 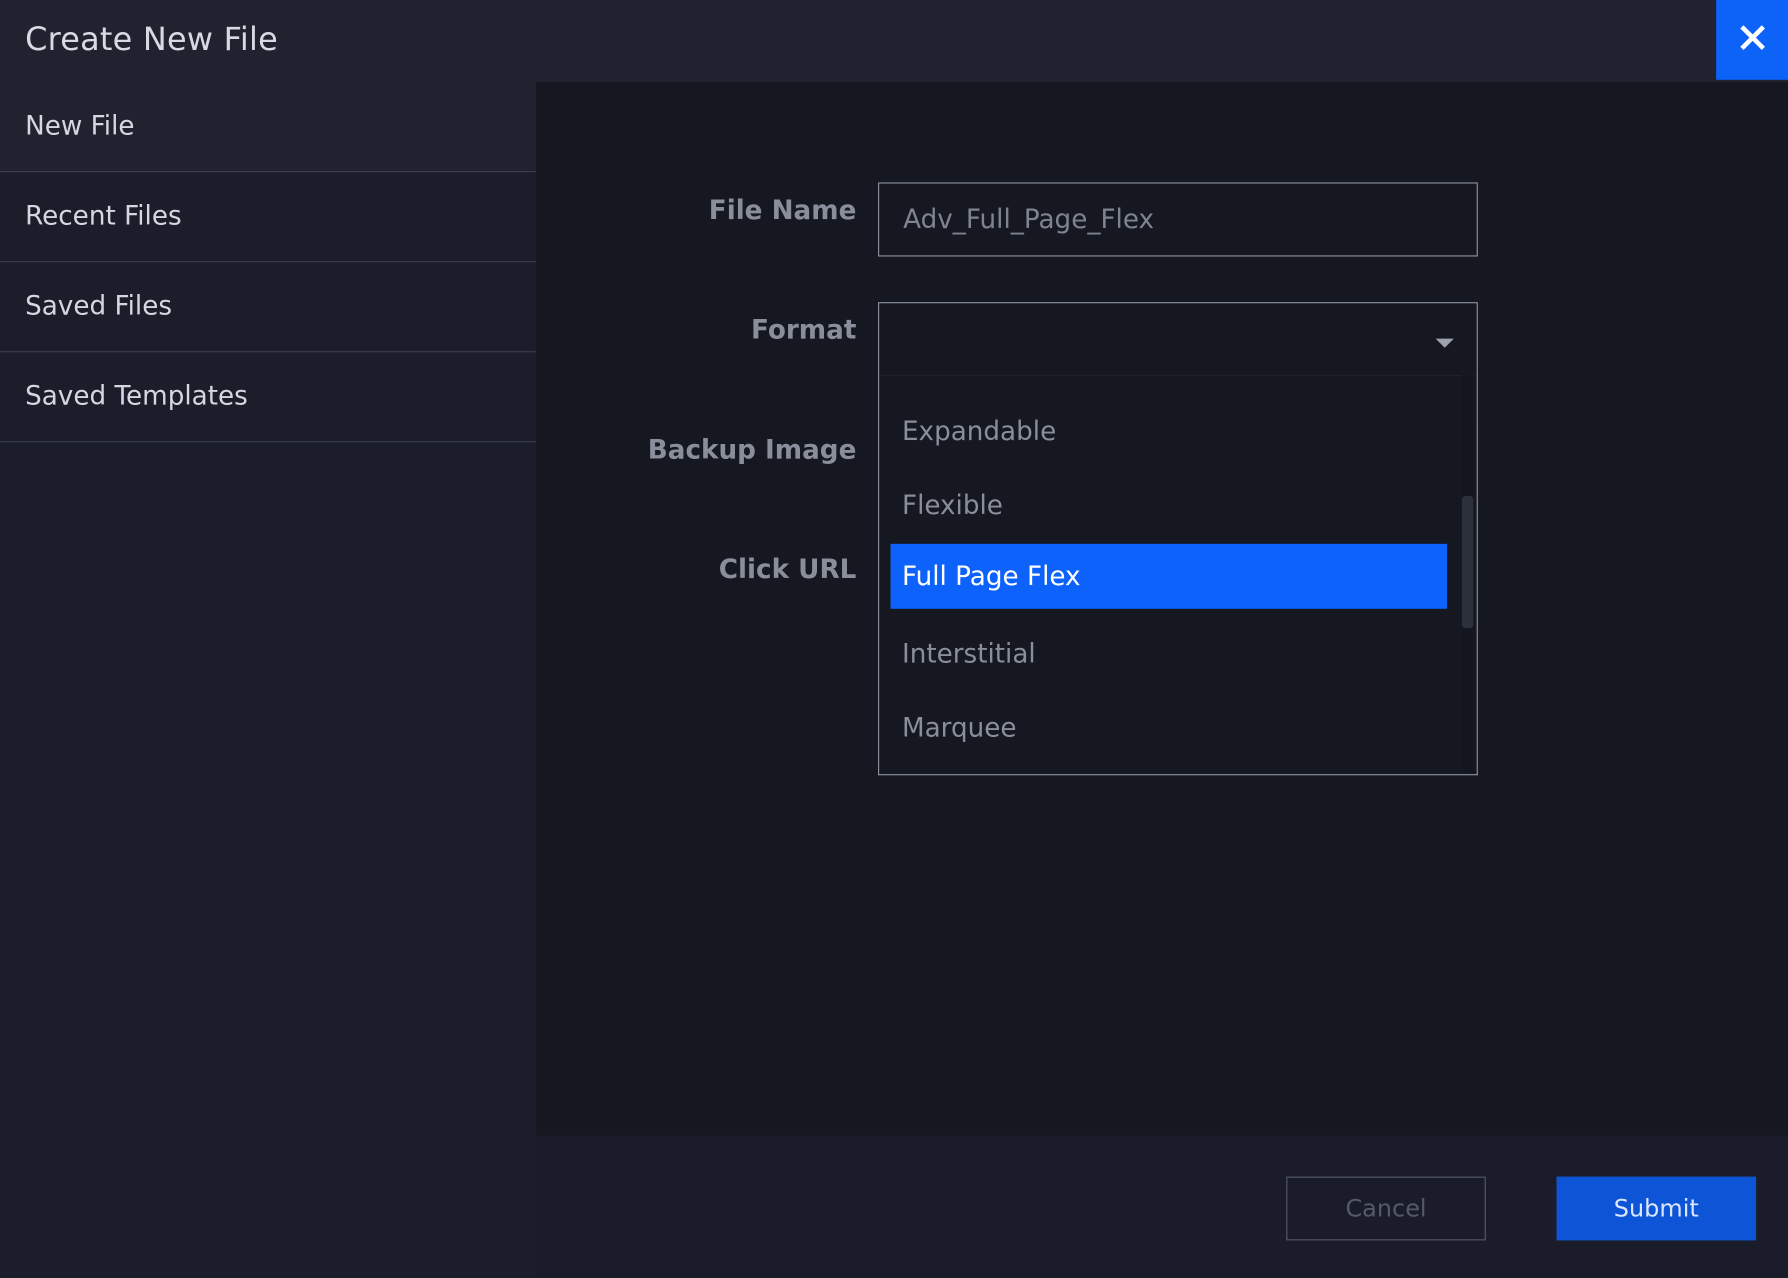 I want to click on dropdown-option: Expandable, so click(x=1169, y=431).